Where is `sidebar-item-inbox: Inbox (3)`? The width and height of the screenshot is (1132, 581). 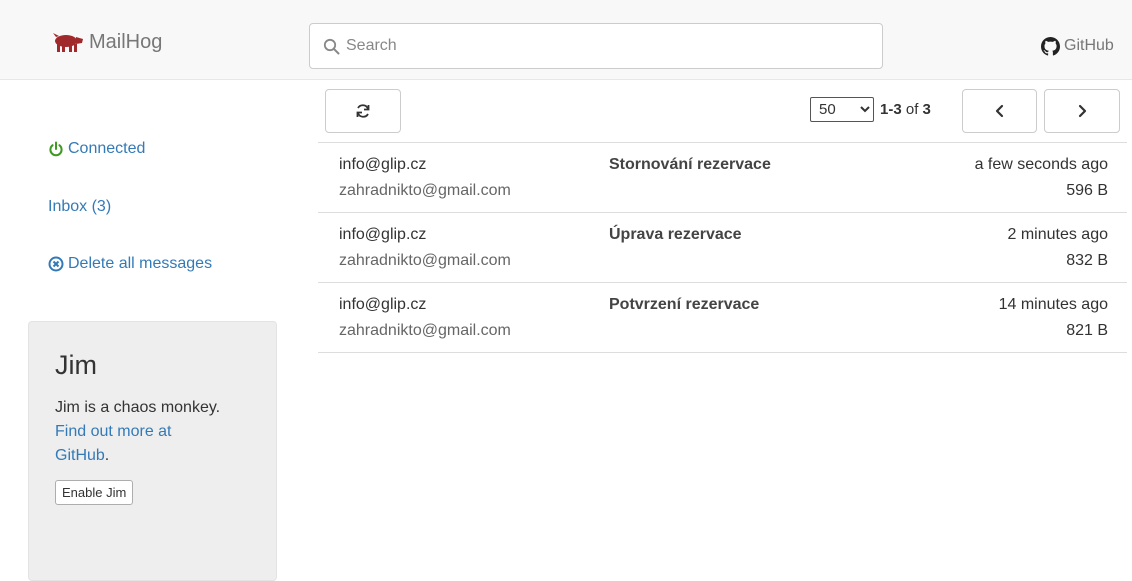
sidebar-item-inbox: Inbox (3) is located at coordinates (79, 207).